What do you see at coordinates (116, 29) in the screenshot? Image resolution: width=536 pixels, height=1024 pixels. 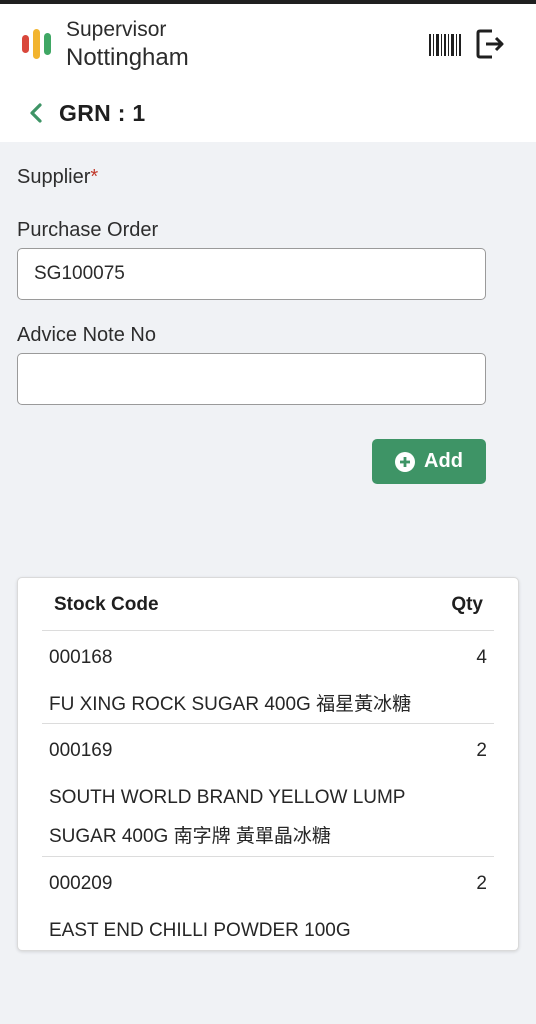 I see `user-role: Supervisor` at bounding box center [116, 29].